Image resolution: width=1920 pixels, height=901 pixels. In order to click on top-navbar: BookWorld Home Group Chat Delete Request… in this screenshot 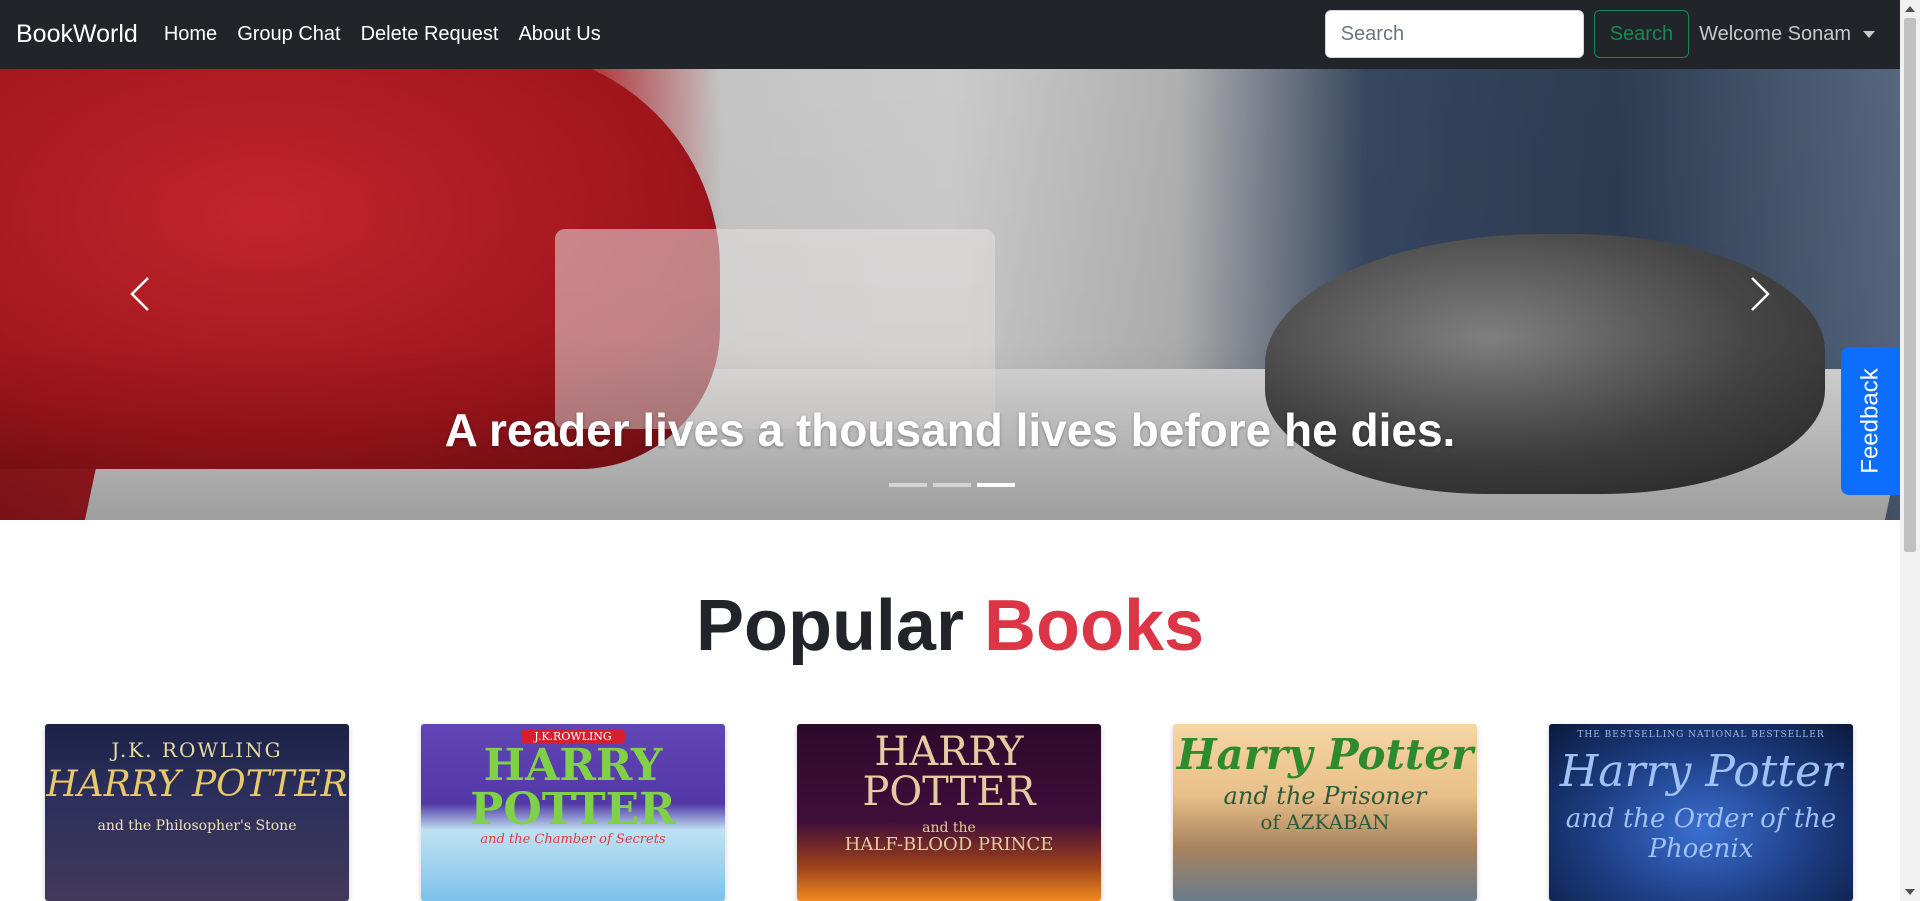, I will do `click(950, 34)`.